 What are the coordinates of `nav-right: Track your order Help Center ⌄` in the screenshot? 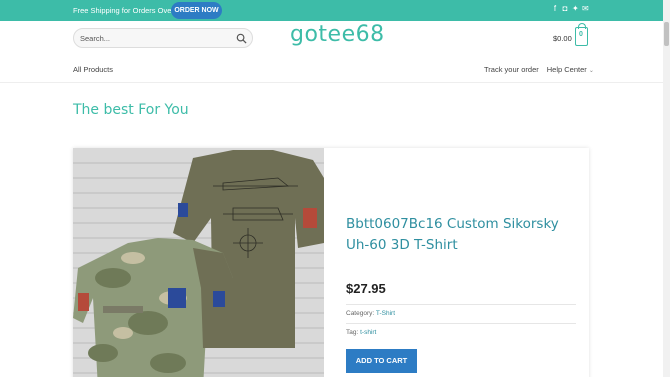 It's located at (539, 69).